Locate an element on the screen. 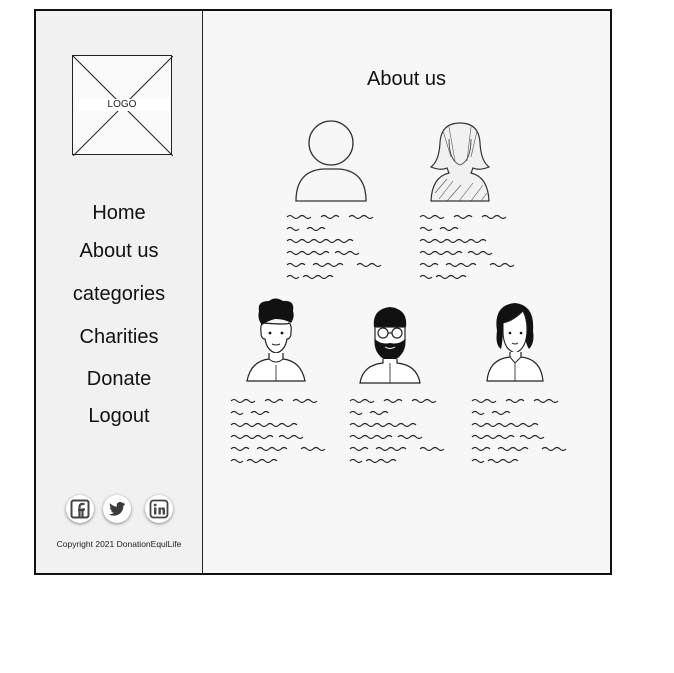 Image resolution: width=674 pixels, height=673 pixels. nav-charities: Charities is located at coordinates (119, 337).